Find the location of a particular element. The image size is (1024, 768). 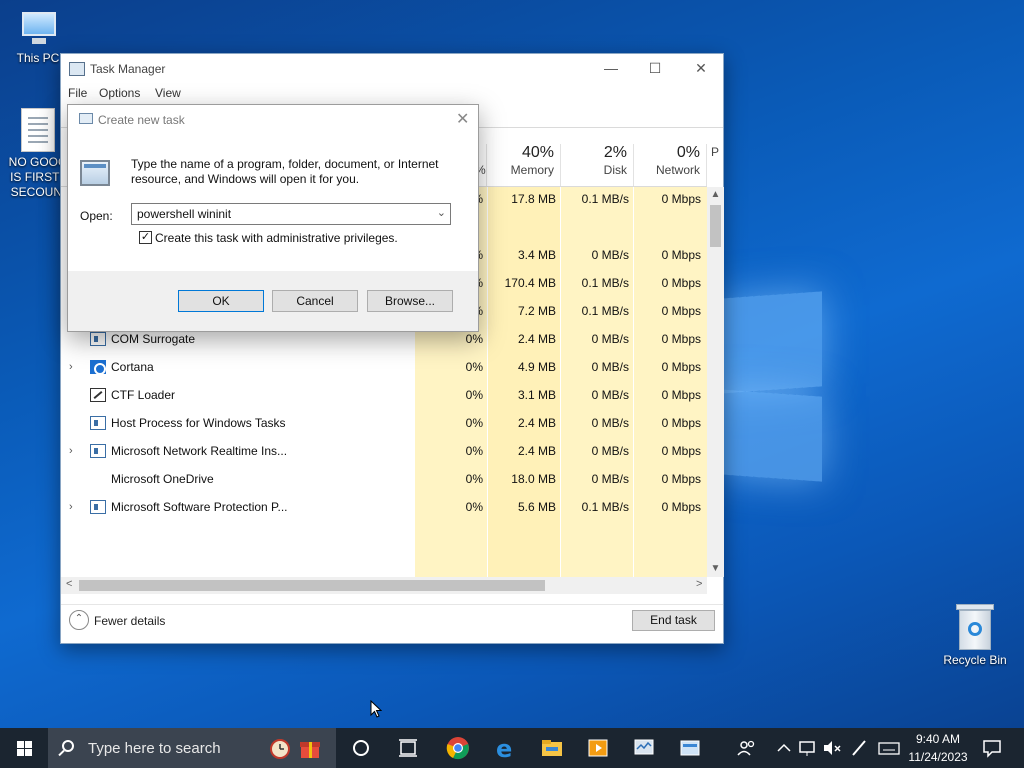

svg-text: e is located at coordinates (504, 748).